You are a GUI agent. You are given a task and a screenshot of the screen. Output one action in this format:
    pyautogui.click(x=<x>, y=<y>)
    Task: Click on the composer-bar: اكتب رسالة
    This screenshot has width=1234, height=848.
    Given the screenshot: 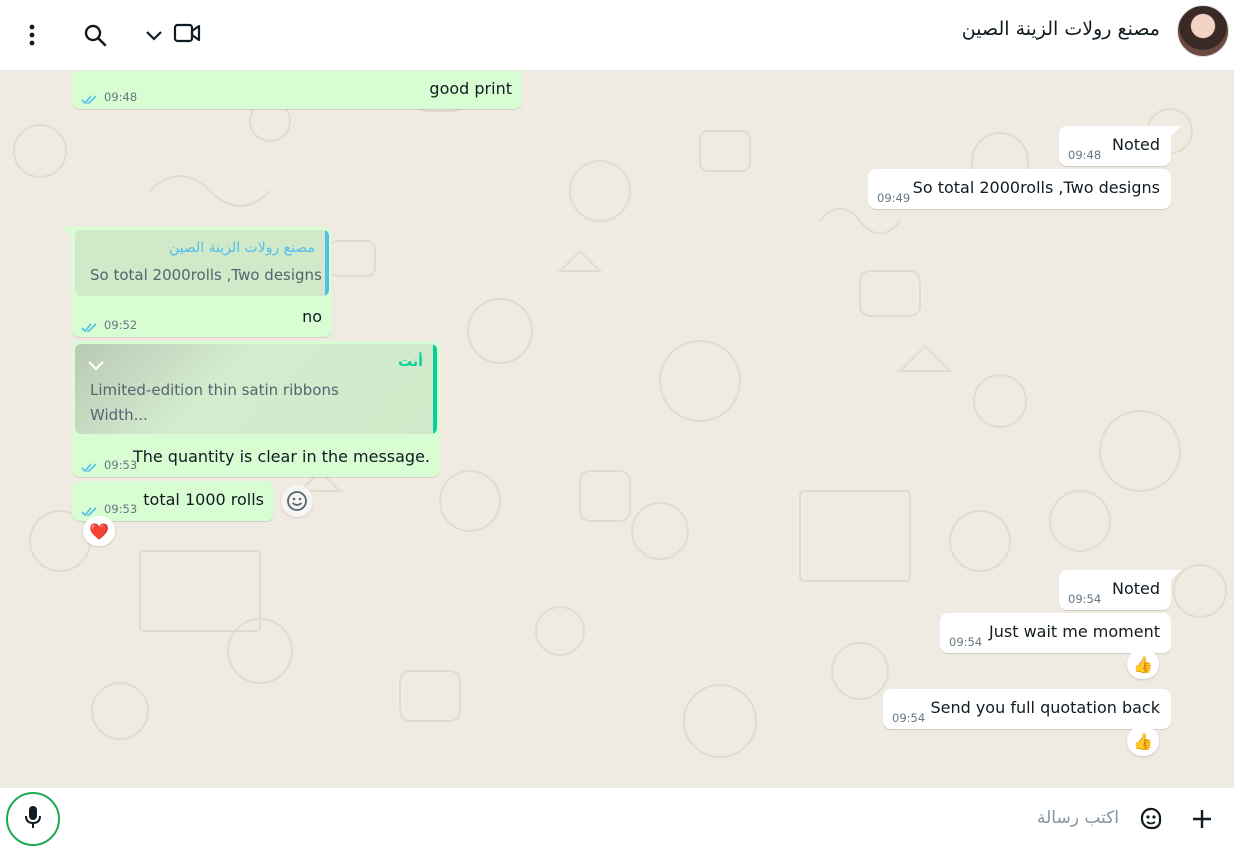 What is the action you would take?
    pyautogui.click(x=617, y=817)
    